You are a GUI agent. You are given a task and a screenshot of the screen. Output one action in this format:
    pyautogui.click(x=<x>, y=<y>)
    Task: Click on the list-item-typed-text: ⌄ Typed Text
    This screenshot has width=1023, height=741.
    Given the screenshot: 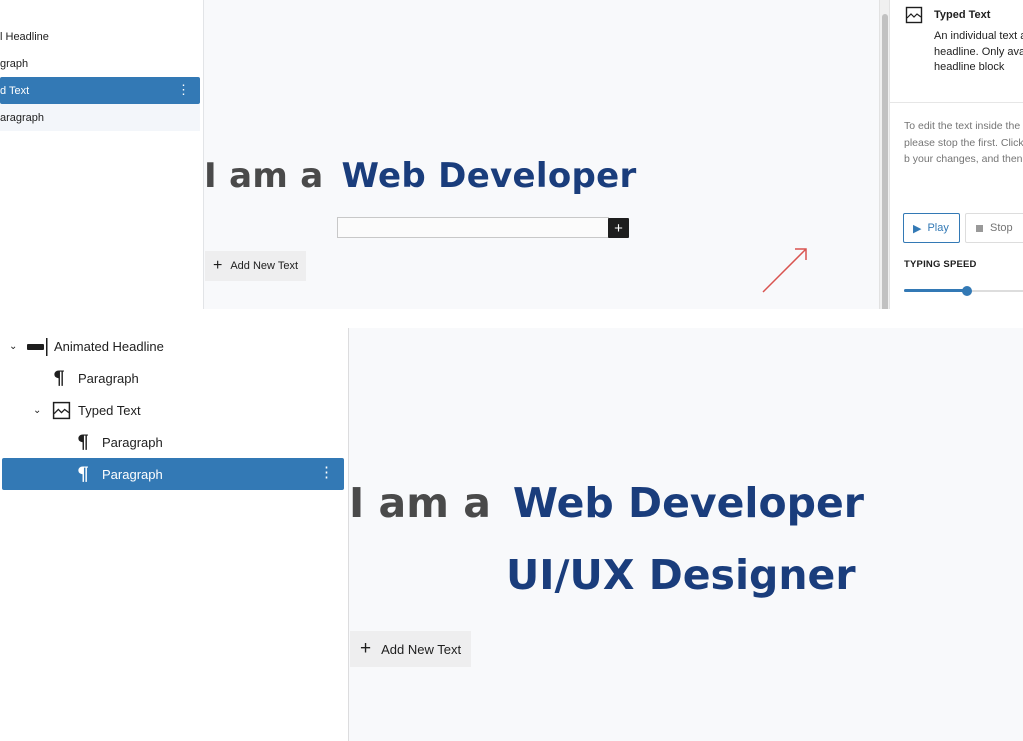 What is the action you would take?
    pyautogui.click(x=172, y=410)
    